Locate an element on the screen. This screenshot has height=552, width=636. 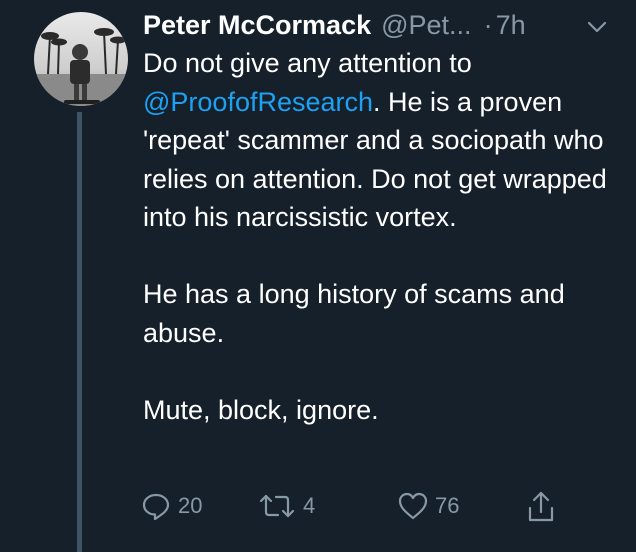
tweet-header: Peter McCormack @Pet... · 7h is located at coordinates (383, 29).